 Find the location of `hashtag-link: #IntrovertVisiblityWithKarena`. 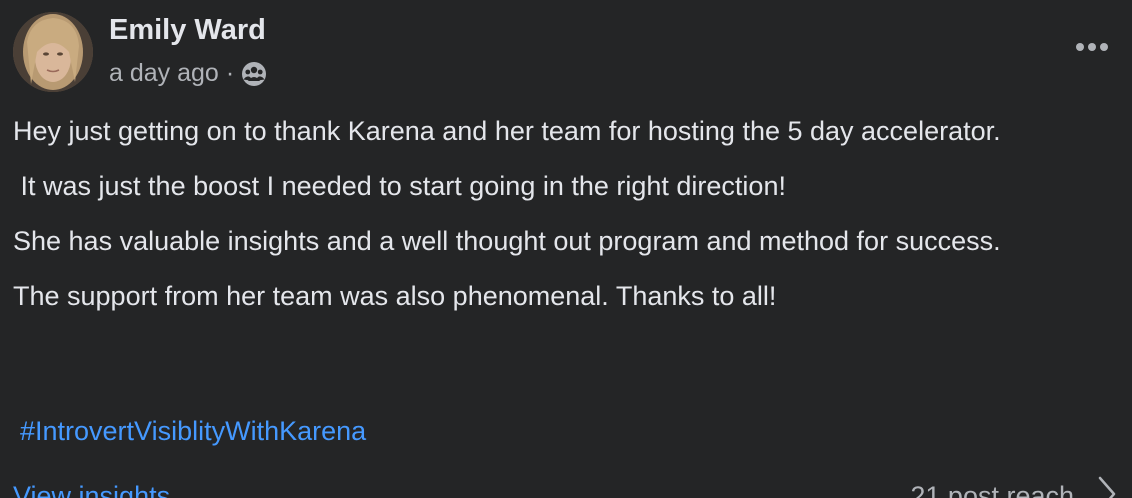

hashtag-link: #IntrovertVisiblityWithKarena is located at coordinates (193, 431).